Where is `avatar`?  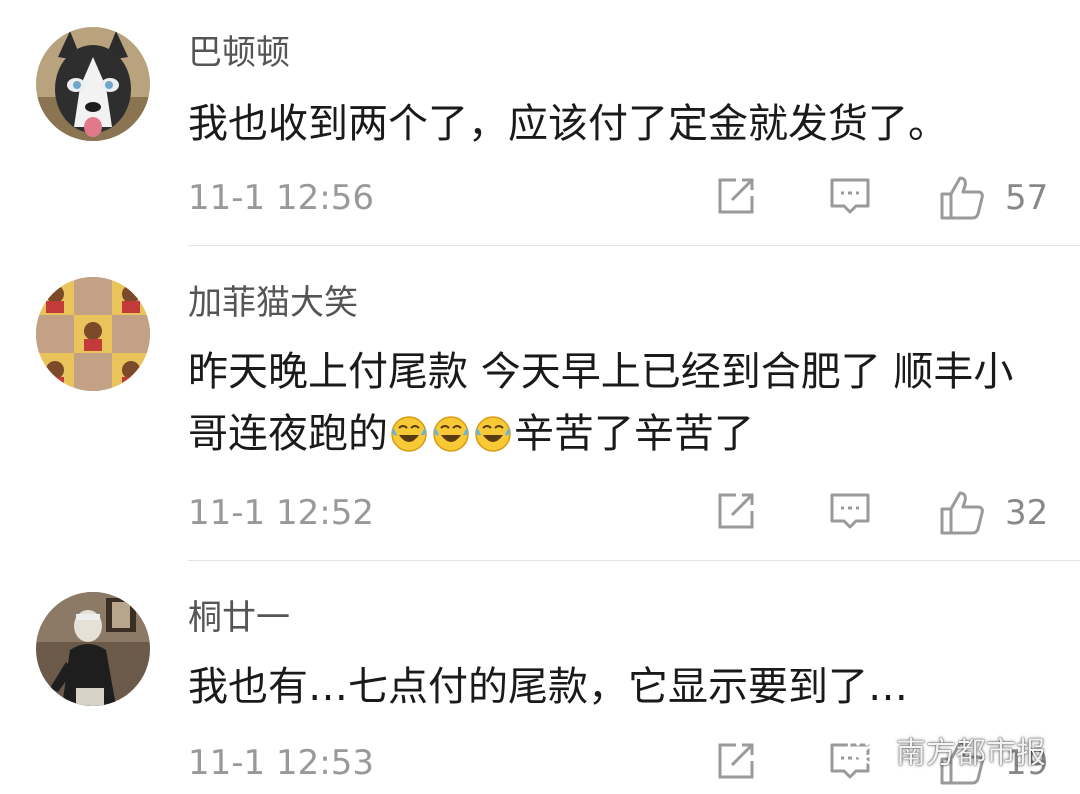
avatar is located at coordinates (93, 649).